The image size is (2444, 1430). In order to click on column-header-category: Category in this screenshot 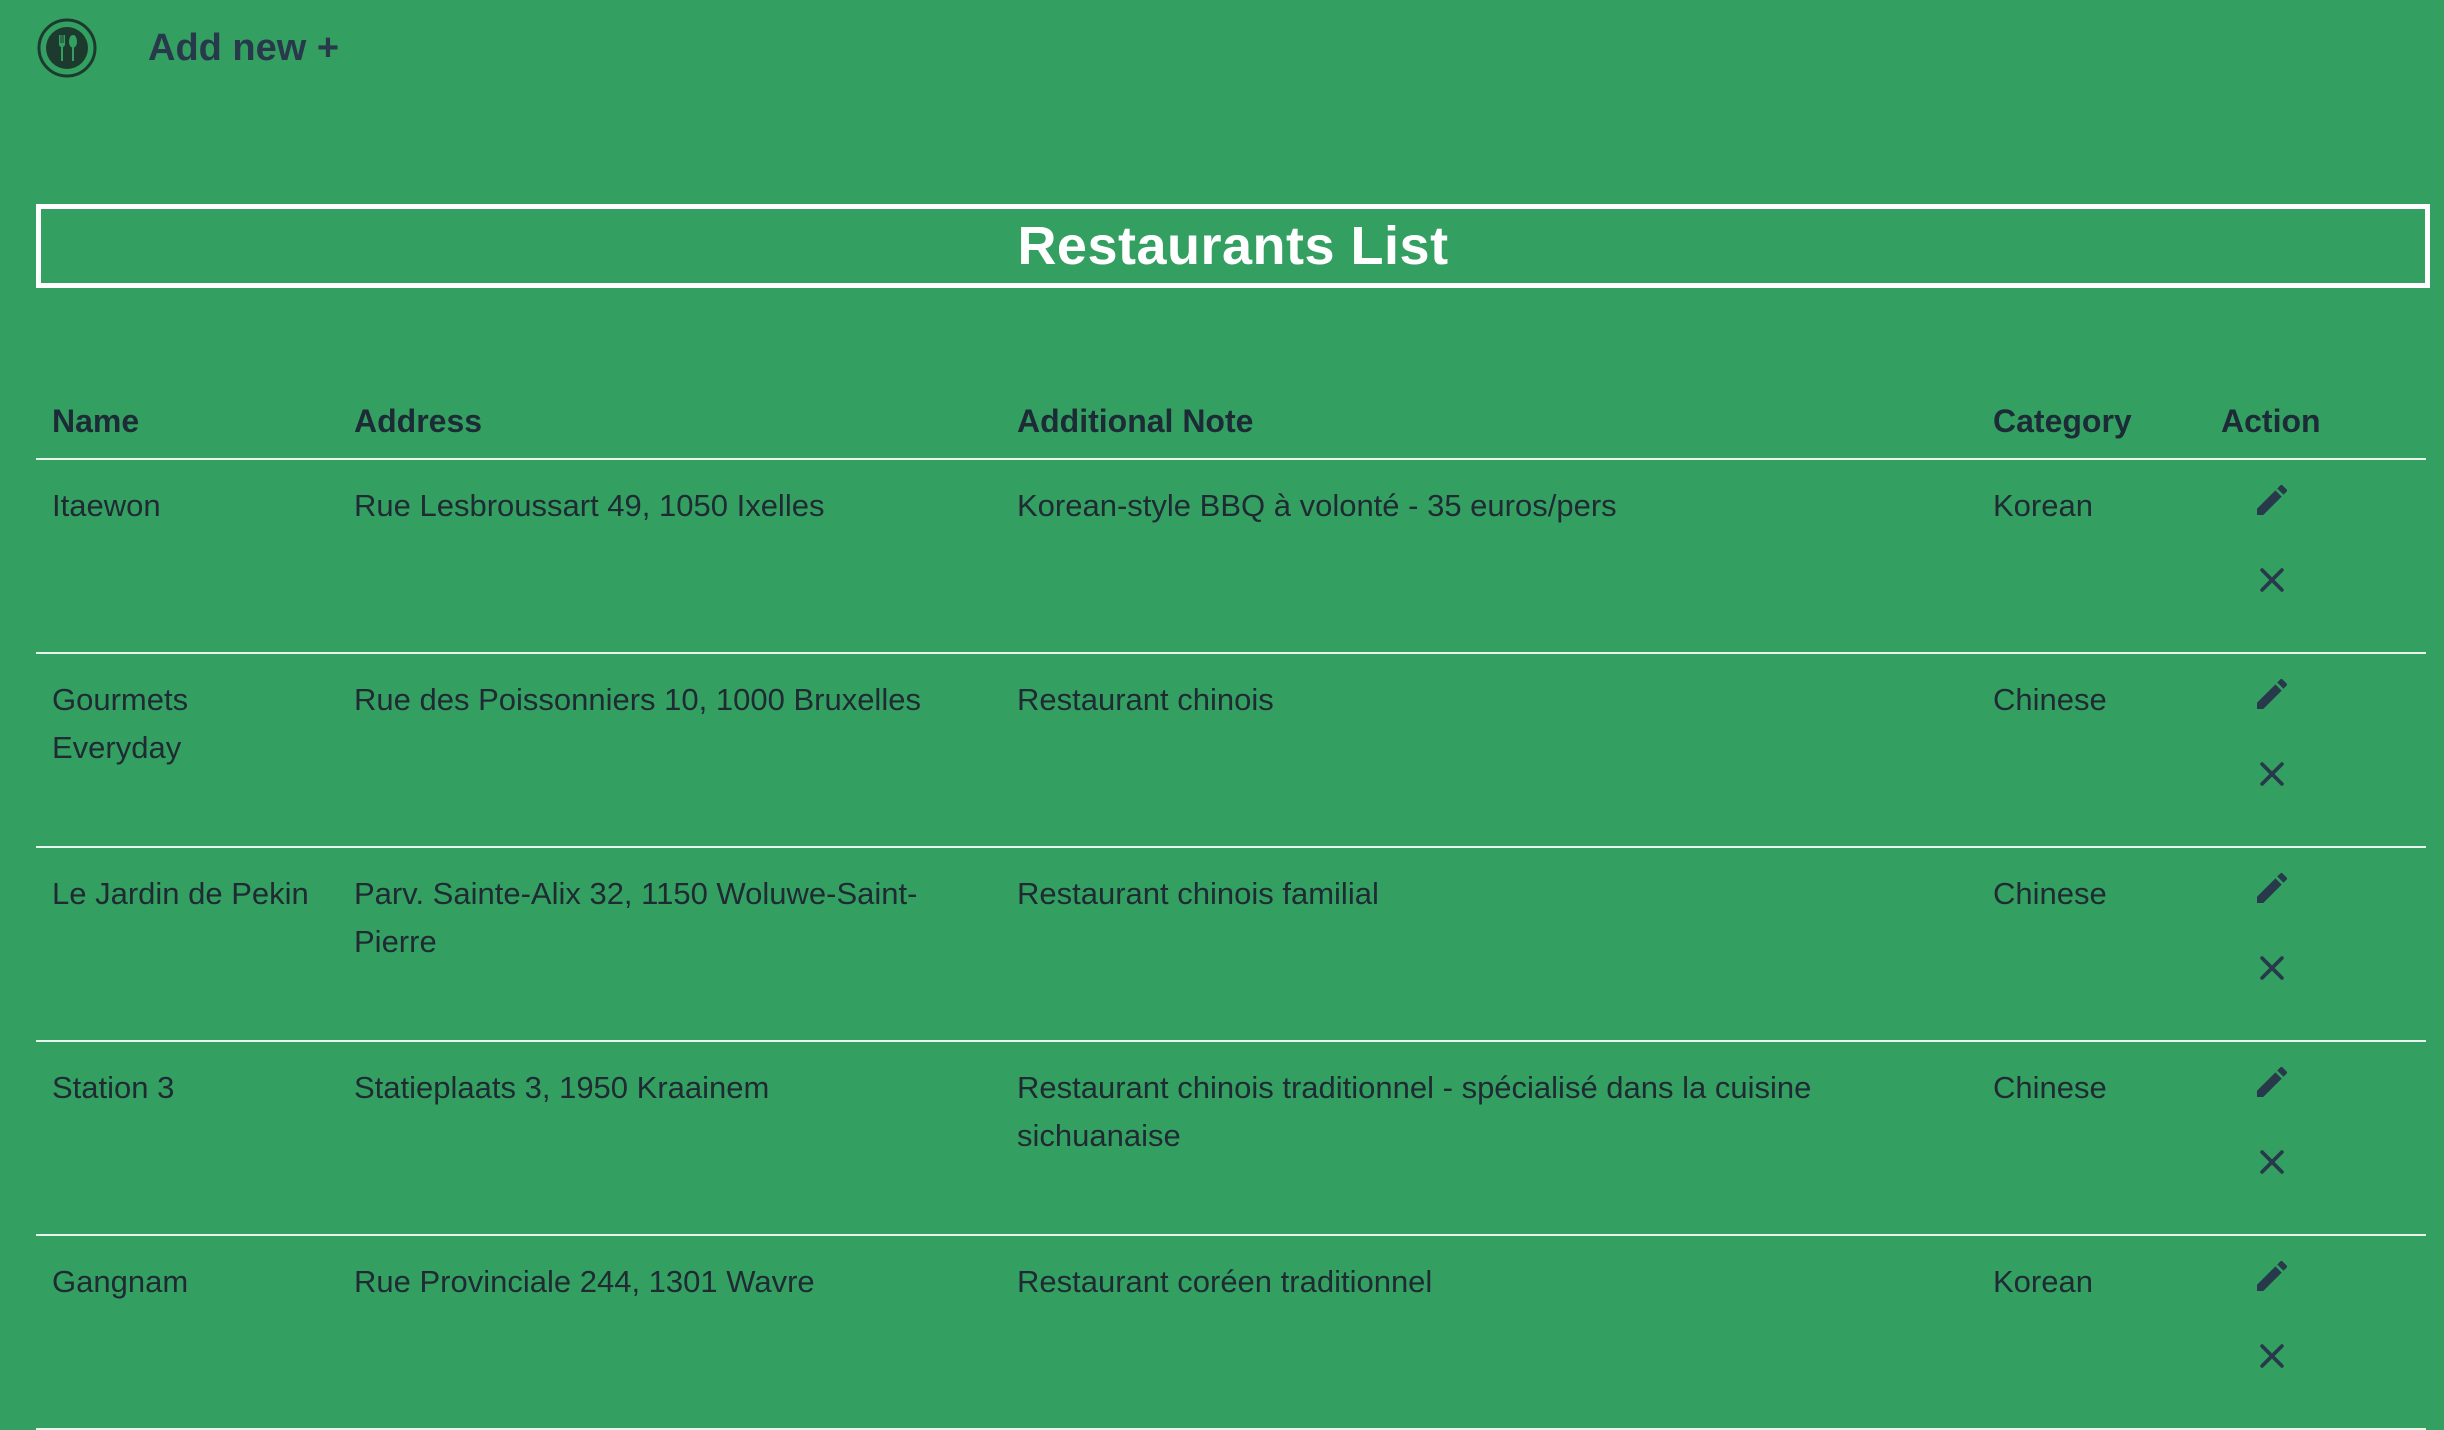, I will do `click(2091, 422)`.